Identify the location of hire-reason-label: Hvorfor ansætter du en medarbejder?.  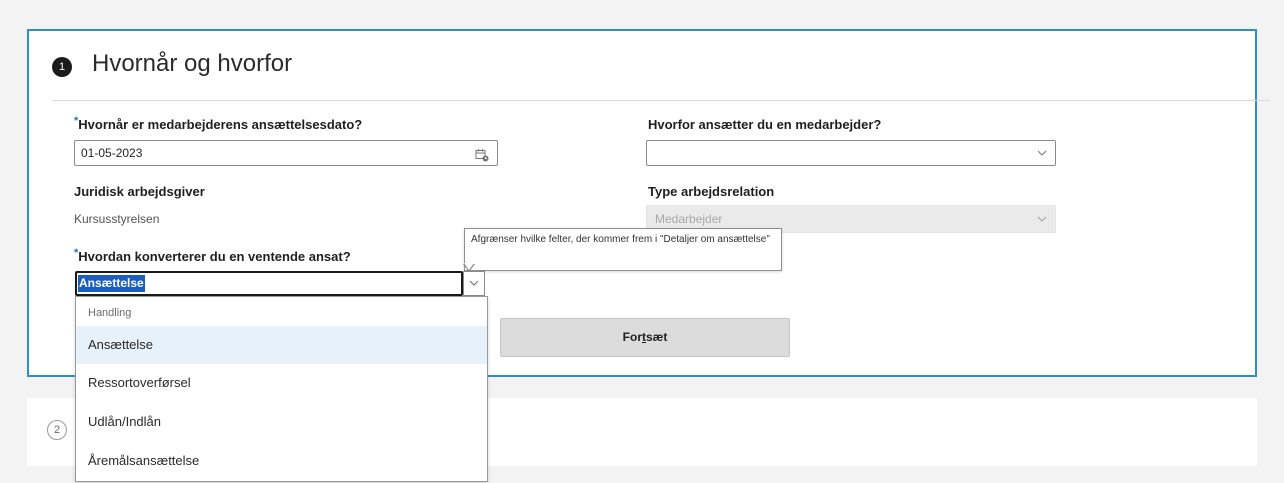
(765, 124).